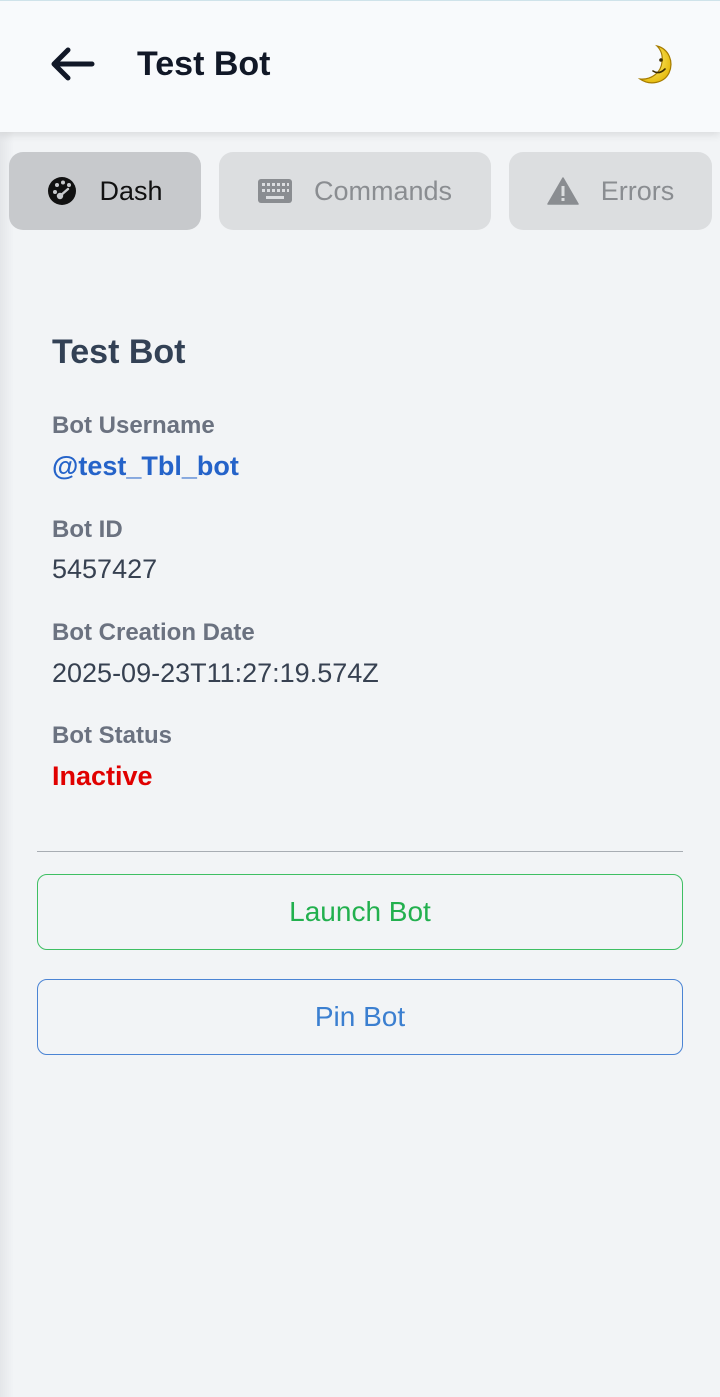  I want to click on bot-username-link: @test_Tbl_bot, so click(145, 466).